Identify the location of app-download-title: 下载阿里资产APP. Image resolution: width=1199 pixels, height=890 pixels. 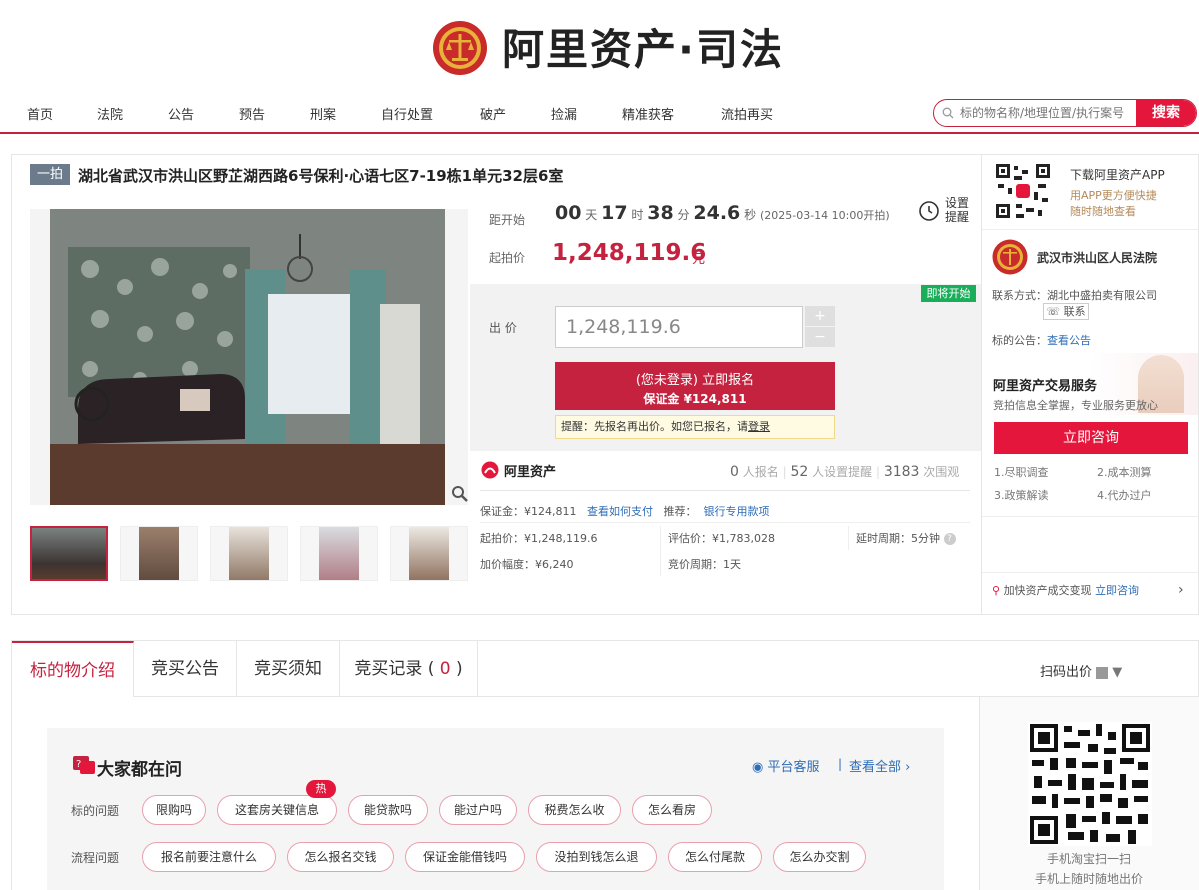
(1117, 174).